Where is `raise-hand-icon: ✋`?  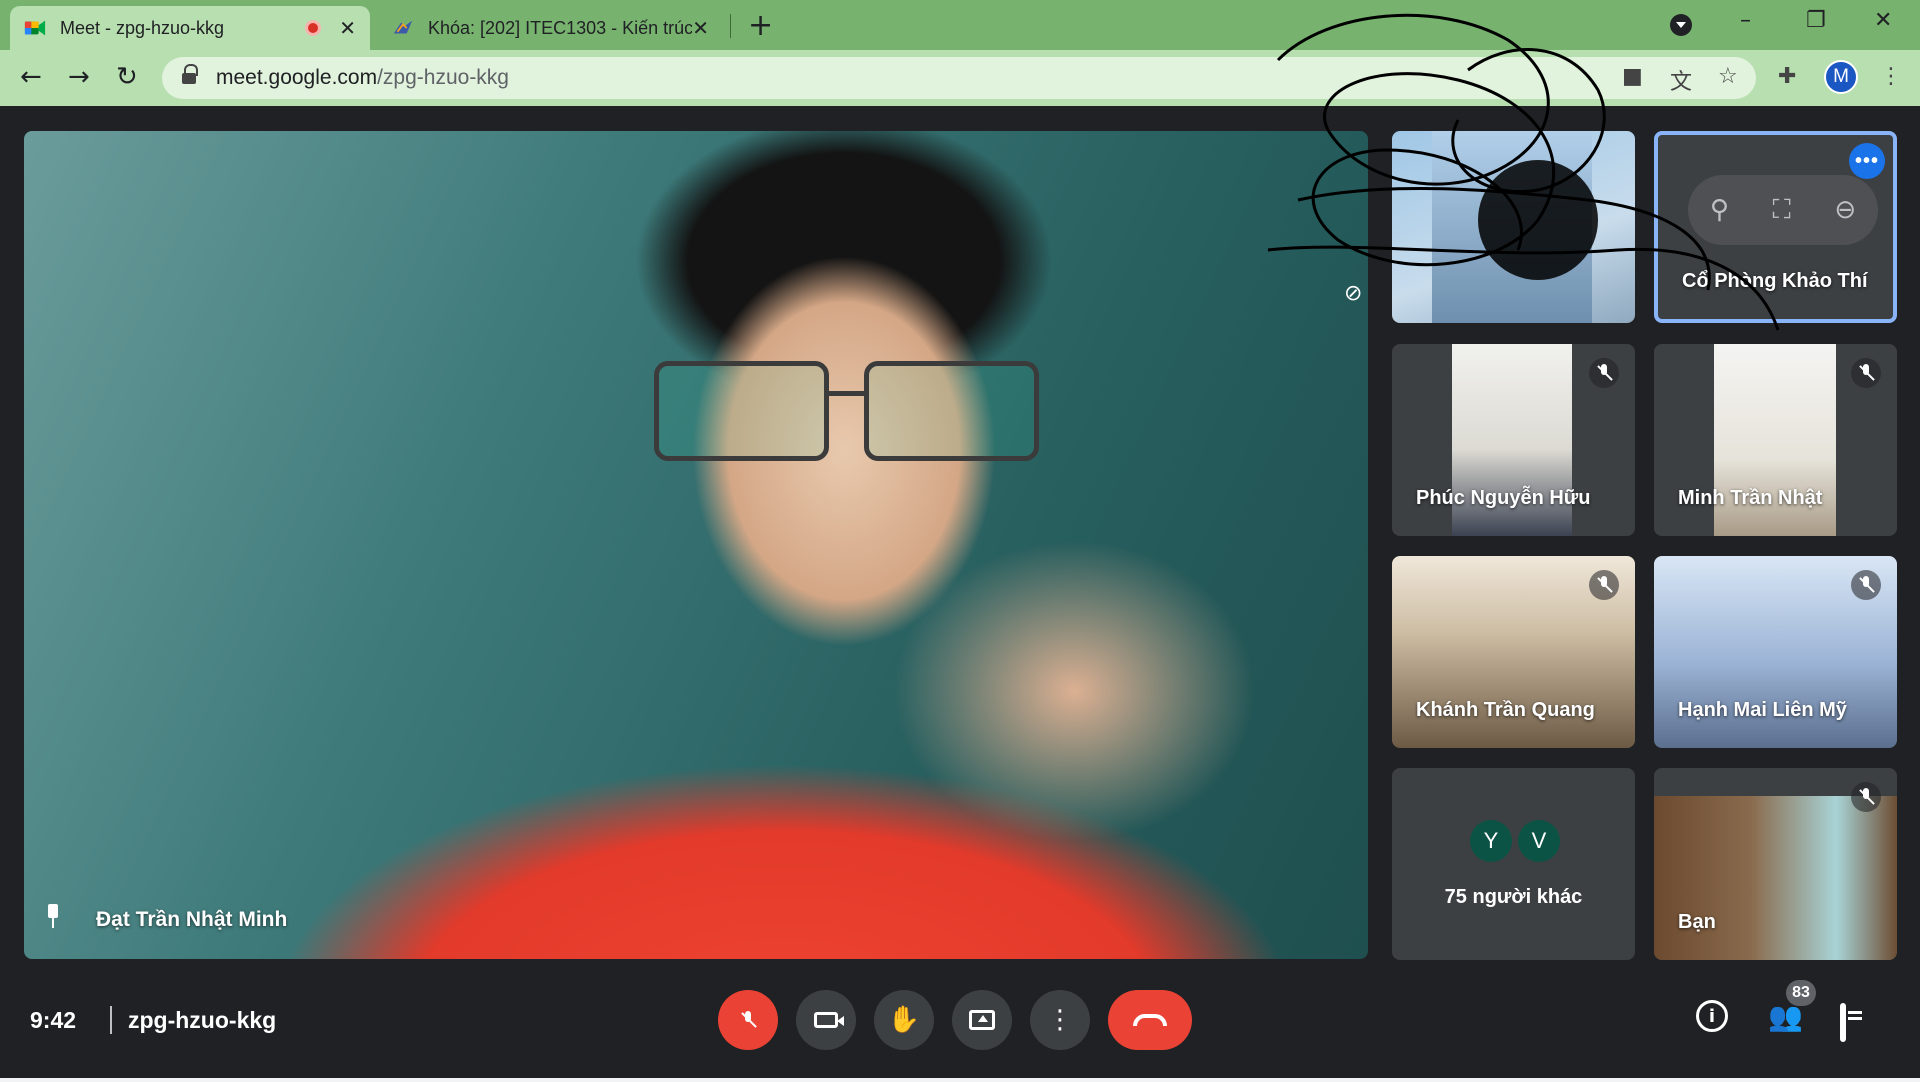
raise-hand-icon: ✋ is located at coordinates (904, 1020).